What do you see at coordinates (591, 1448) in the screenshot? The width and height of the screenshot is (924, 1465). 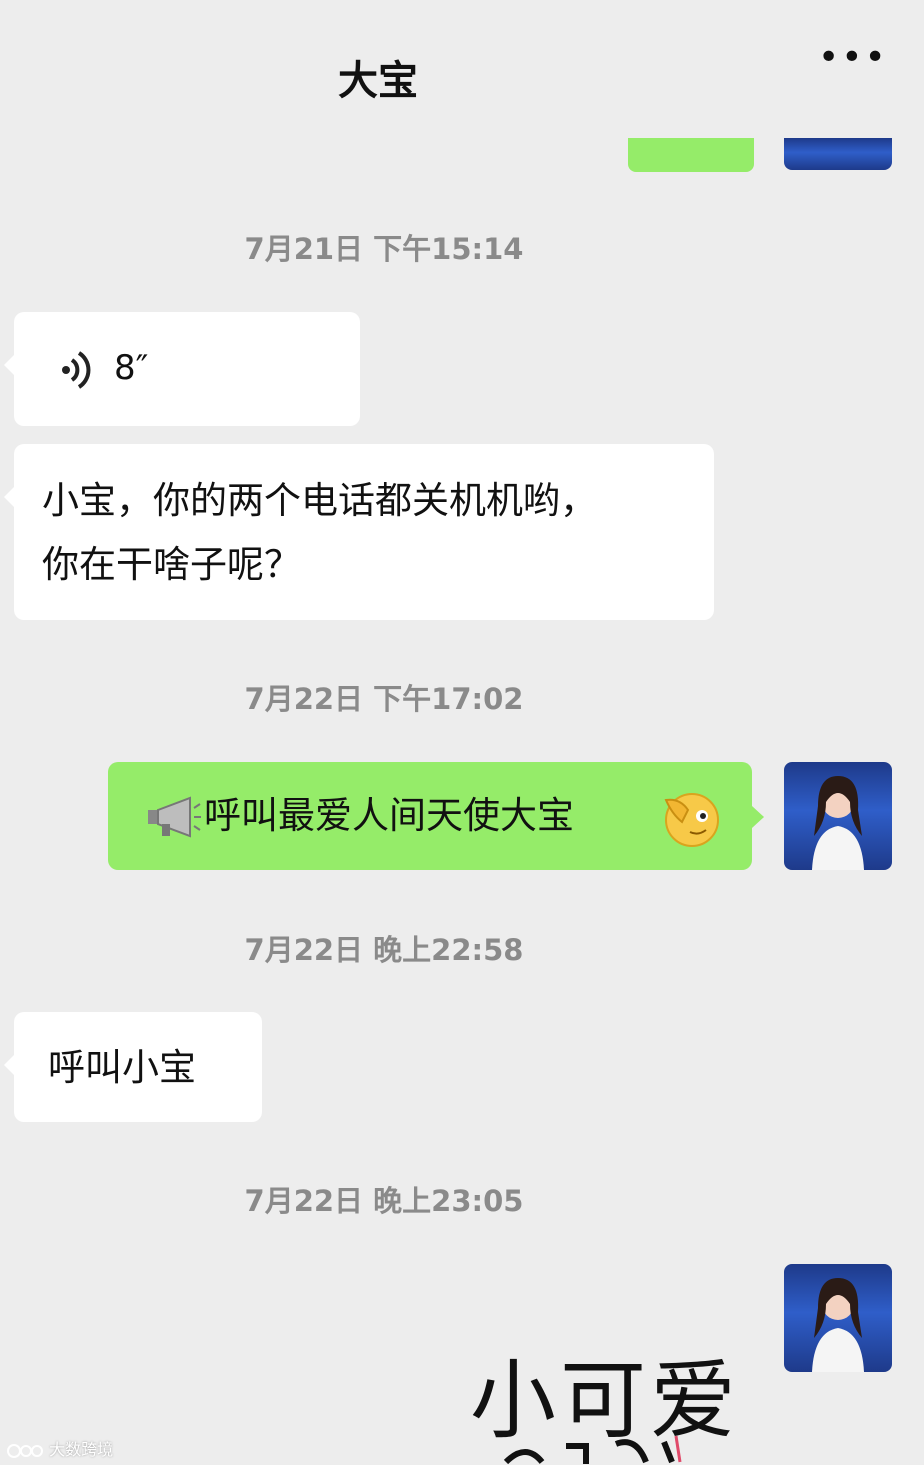 I see `sticker-image-partial` at bounding box center [591, 1448].